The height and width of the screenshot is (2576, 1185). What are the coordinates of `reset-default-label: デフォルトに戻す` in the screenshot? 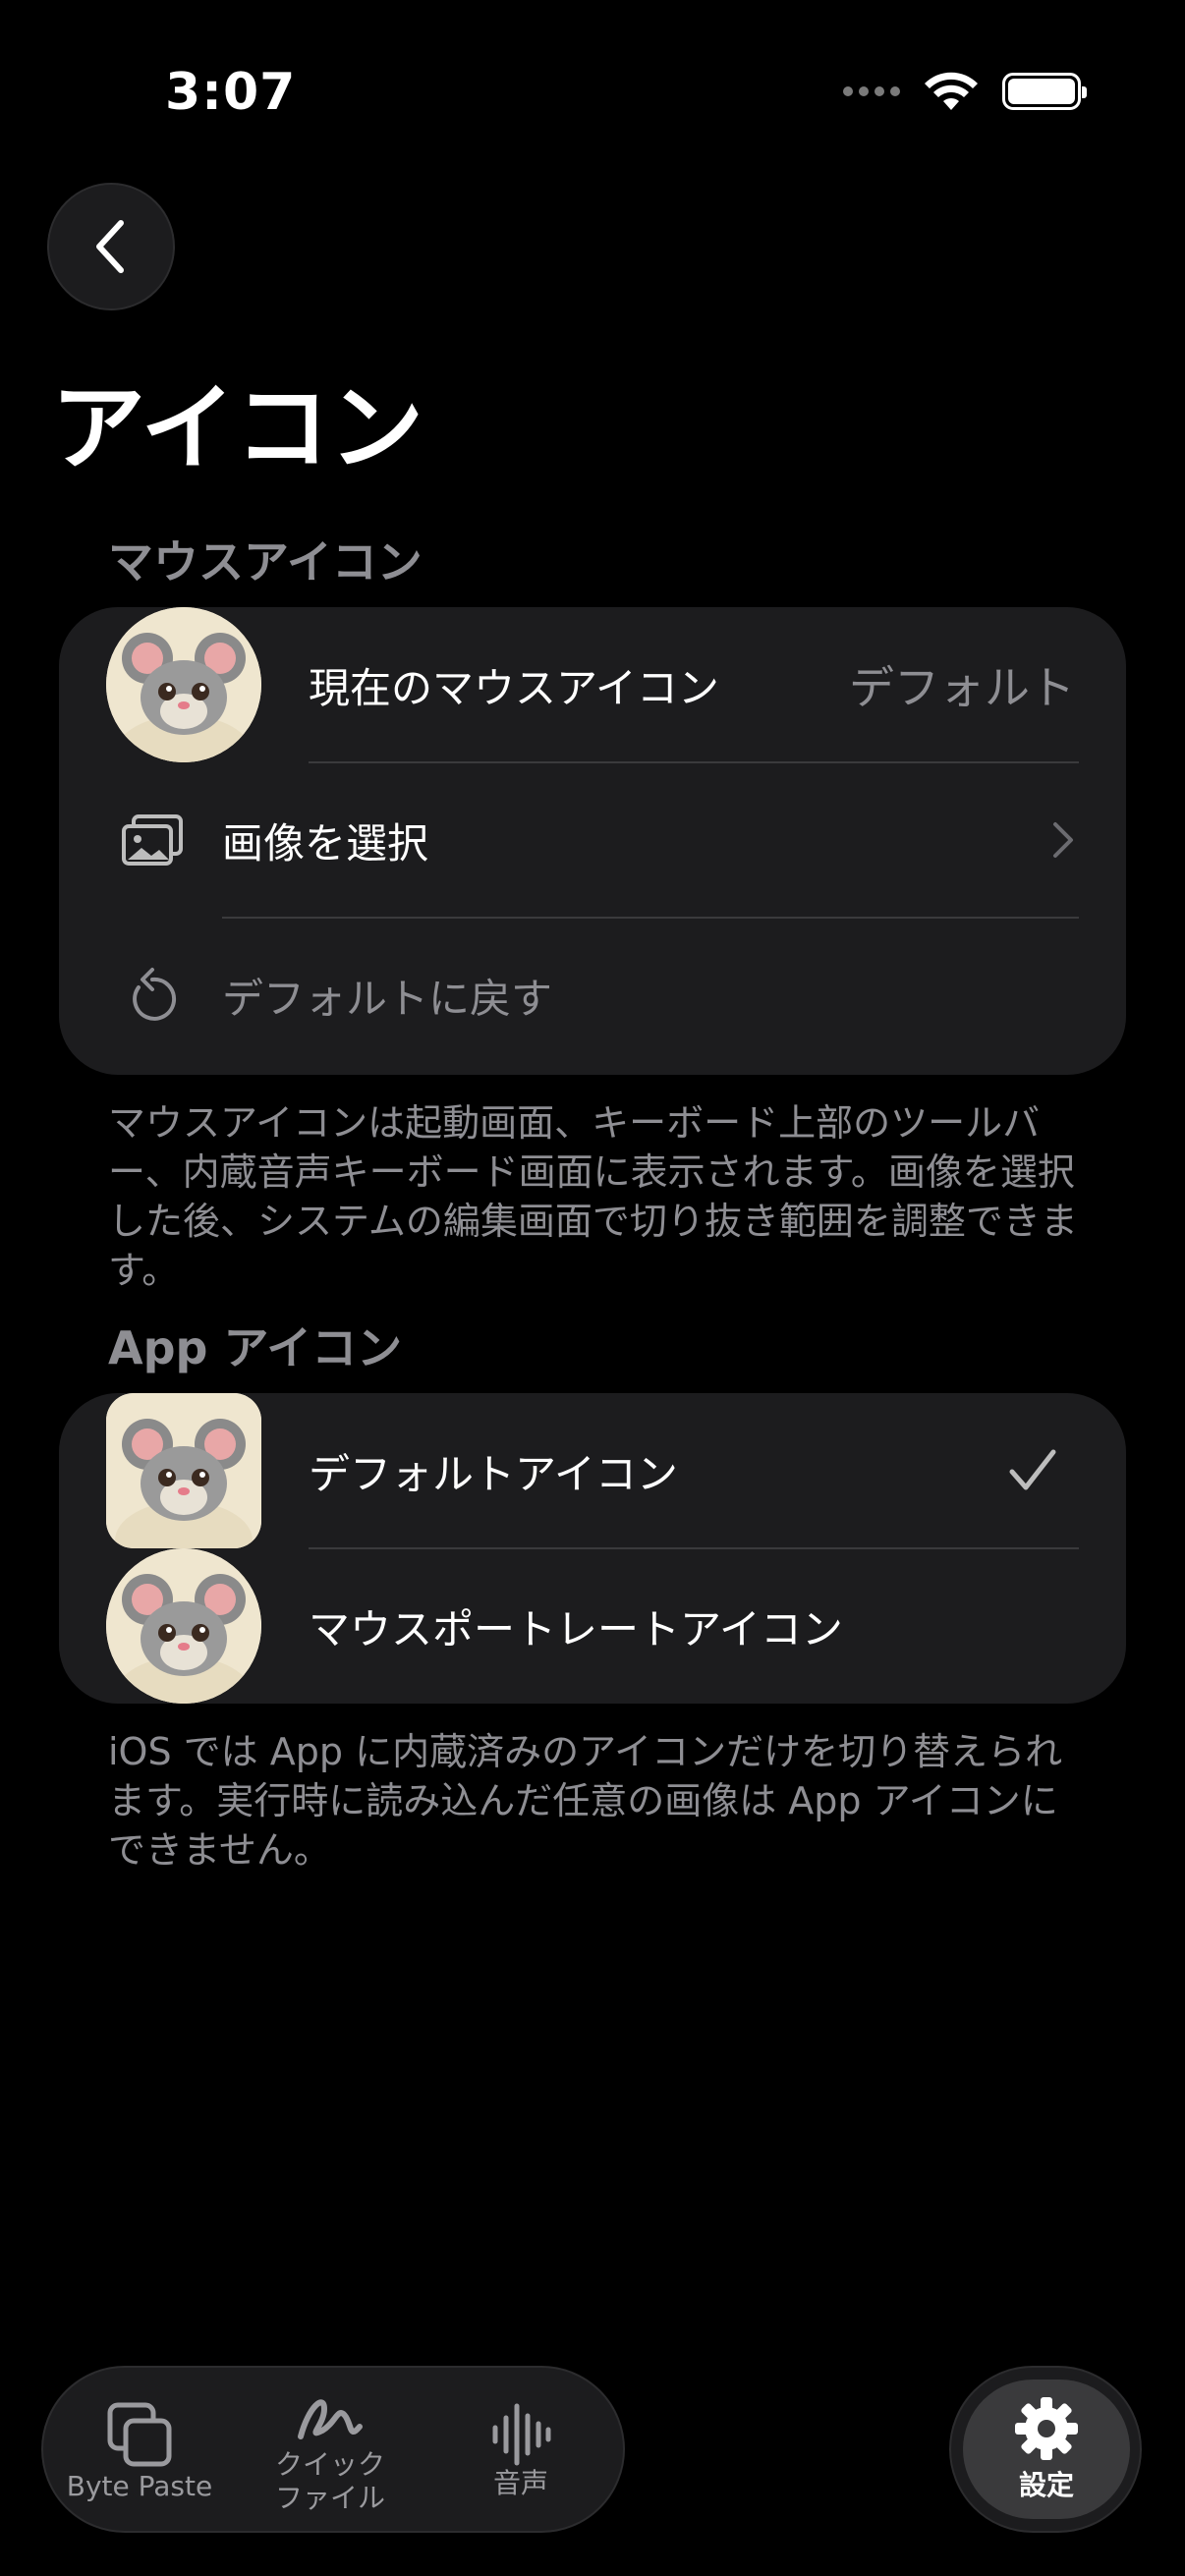 It's located at (387, 998).